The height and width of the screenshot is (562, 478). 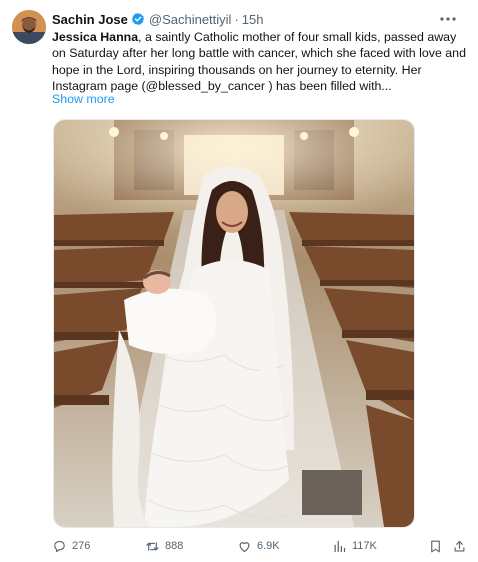 I want to click on author-name: Sachin Jose, so click(x=90, y=19).